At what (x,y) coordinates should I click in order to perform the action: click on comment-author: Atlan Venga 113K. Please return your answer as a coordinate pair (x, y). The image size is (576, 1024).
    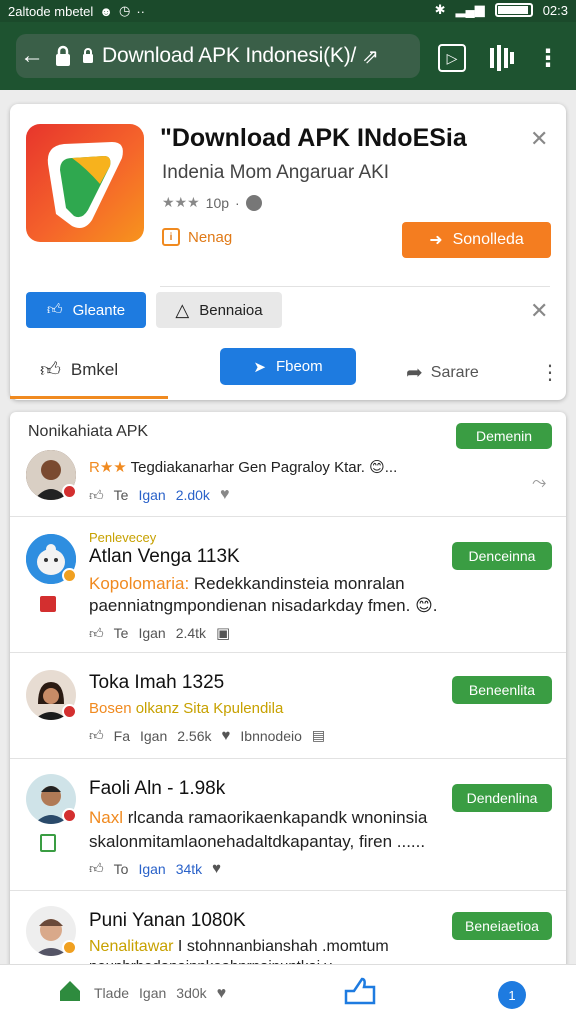
    Looking at the image, I should click on (164, 556).